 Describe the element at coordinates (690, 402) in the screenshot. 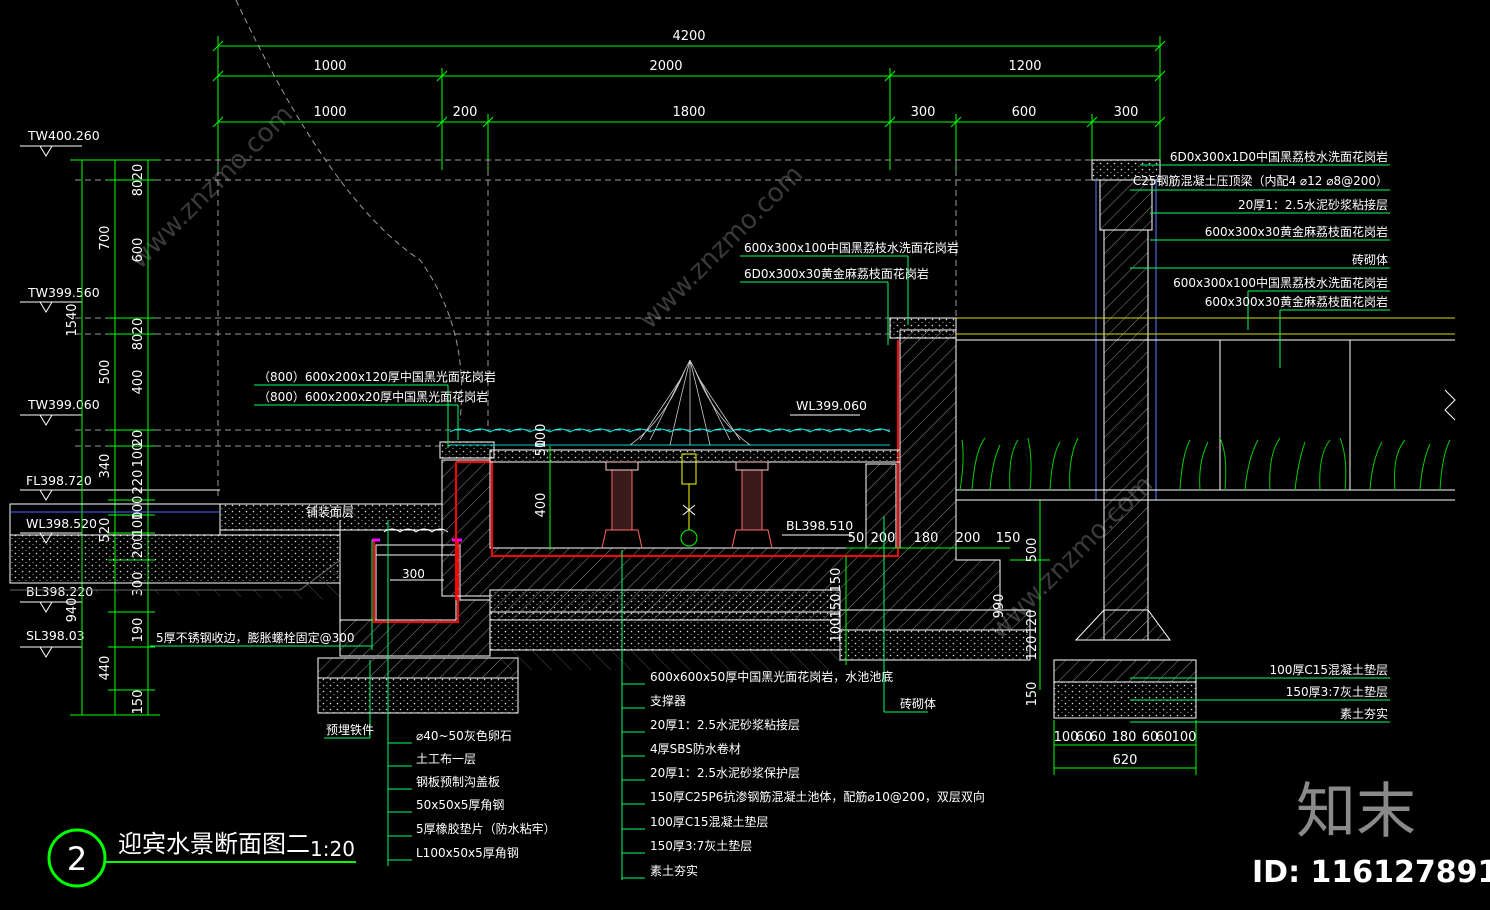

I see `fountain-spray` at that location.